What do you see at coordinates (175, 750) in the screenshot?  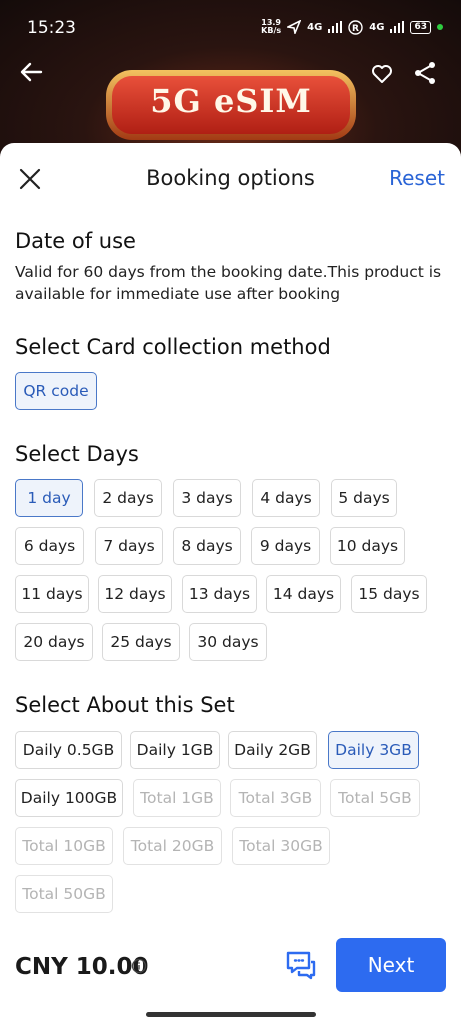 I see `set-option-daily-1gb: Daily 1GB` at bounding box center [175, 750].